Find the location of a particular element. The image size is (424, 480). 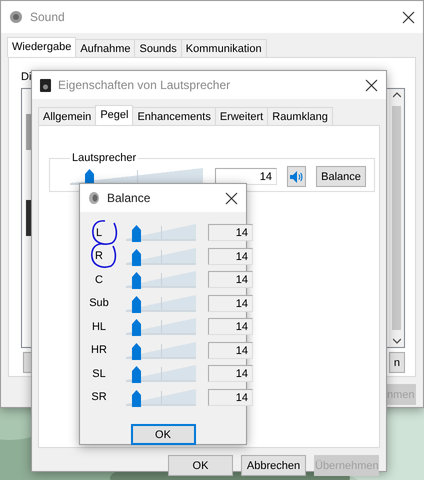

tab: Allgemein is located at coordinates (67, 116).